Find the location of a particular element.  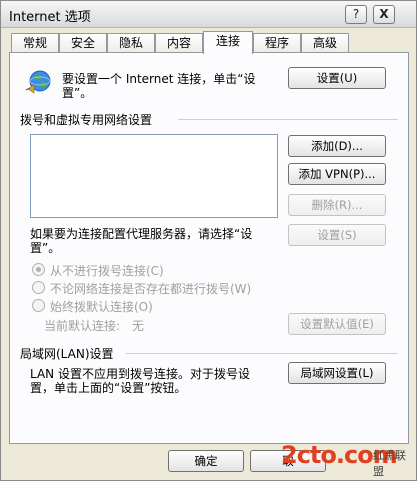

tab-strip: 常规 安全 隐私 内容 连接 程序 高级 is located at coordinates (209, 42).